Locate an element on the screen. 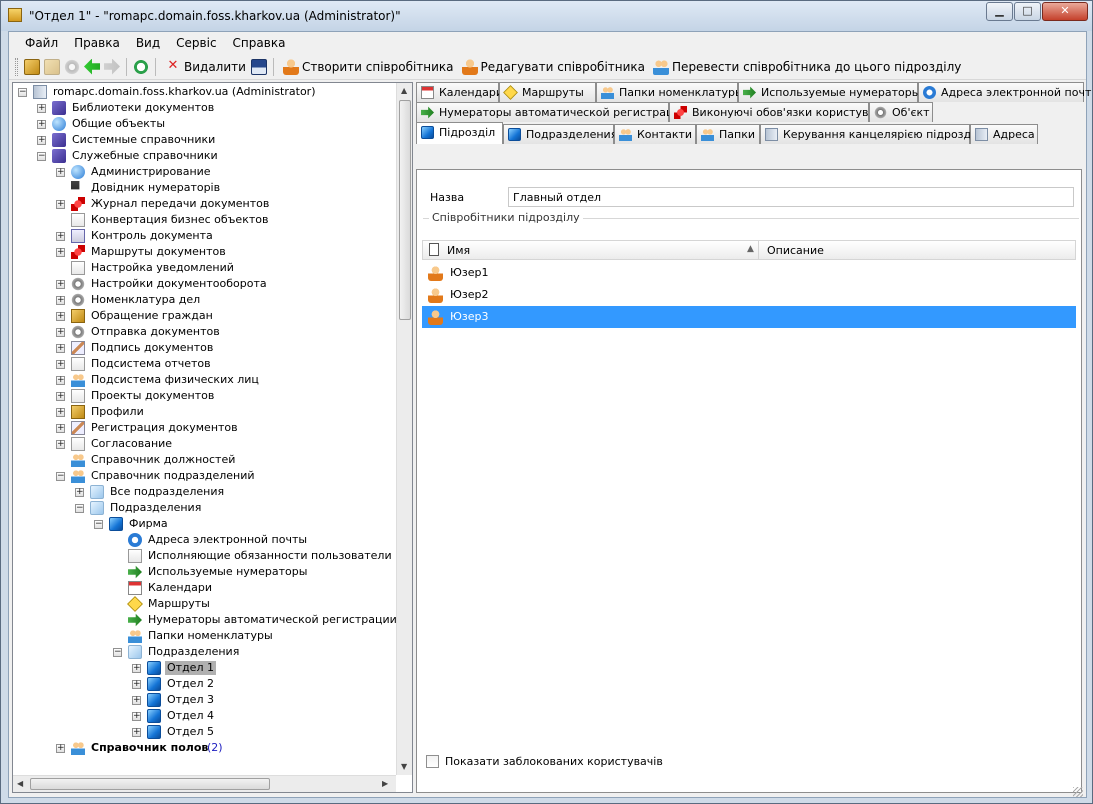  tree-item: − Справочник подразделений is located at coordinates (204, 476).